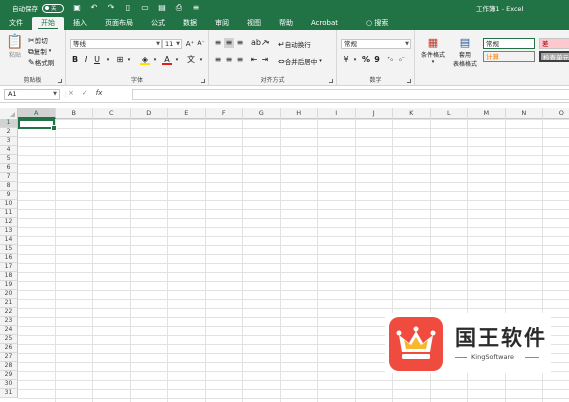 The height and width of the screenshot is (402, 569). What do you see at coordinates (376, 44) in the screenshot?
I see `number-format-select: 常规 ▼` at bounding box center [376, 44].